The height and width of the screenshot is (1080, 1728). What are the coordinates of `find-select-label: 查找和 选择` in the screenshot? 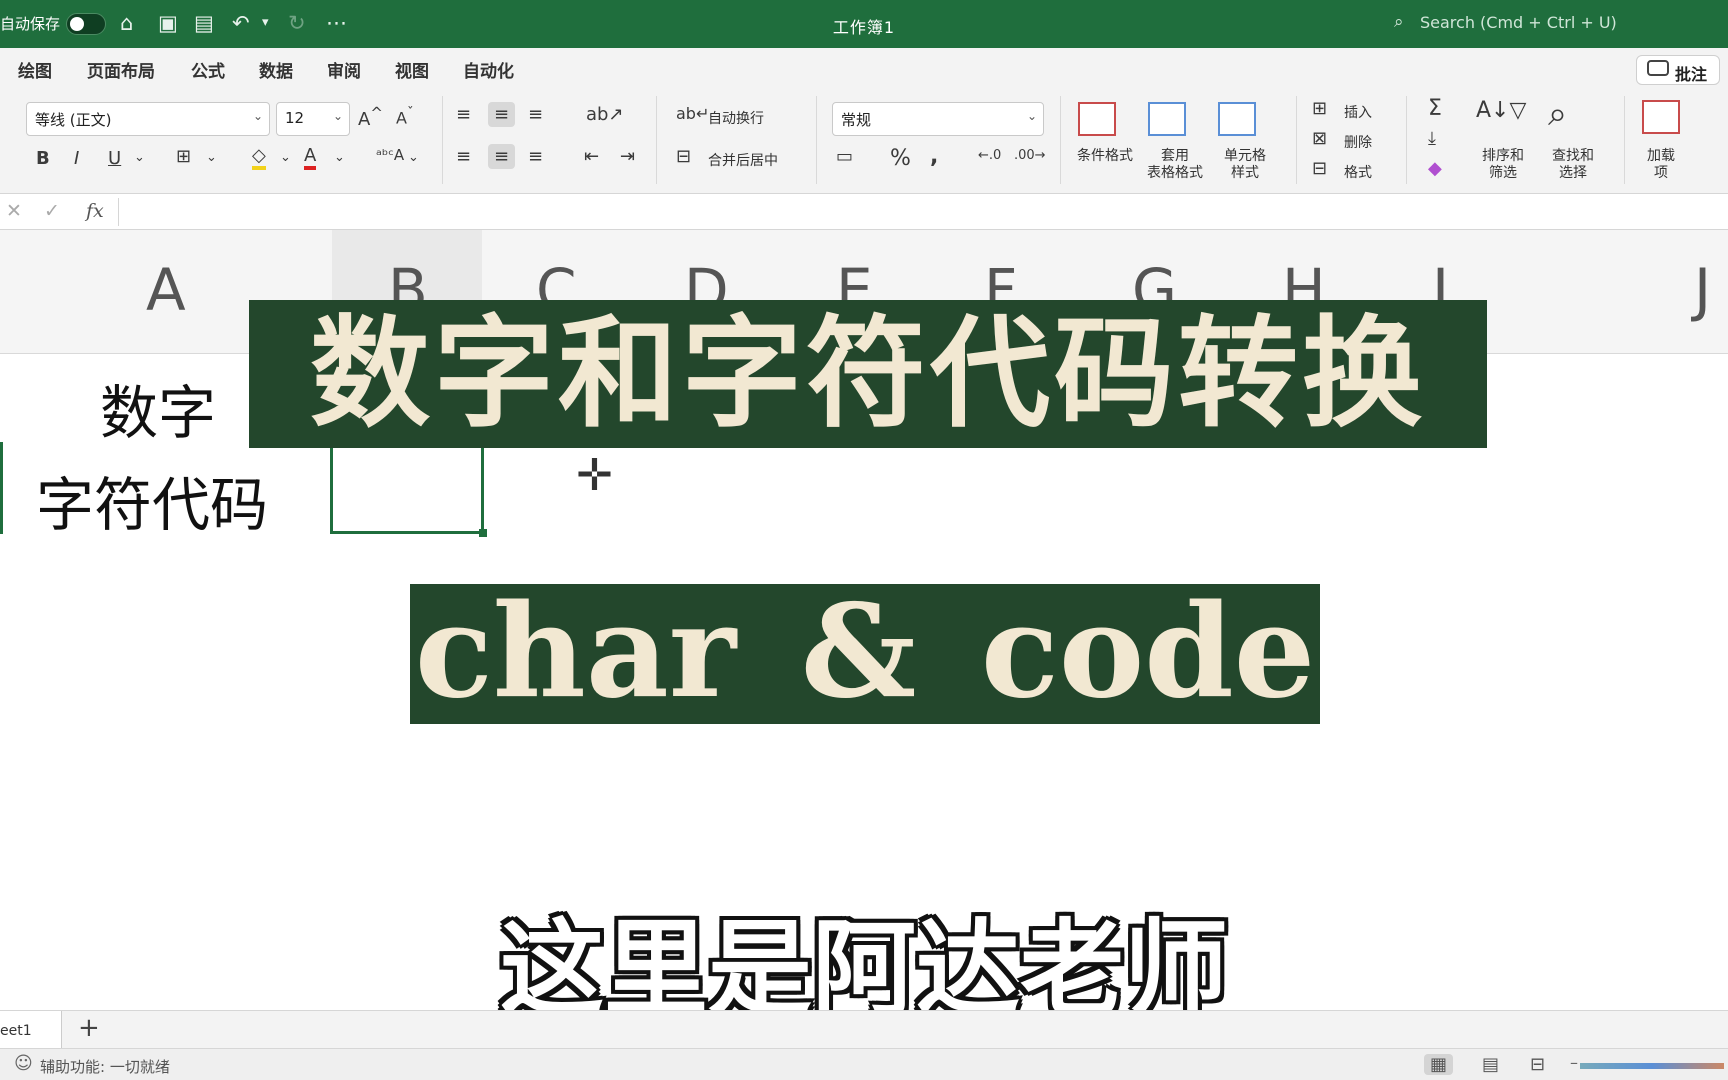 It's located at (1573, 165).